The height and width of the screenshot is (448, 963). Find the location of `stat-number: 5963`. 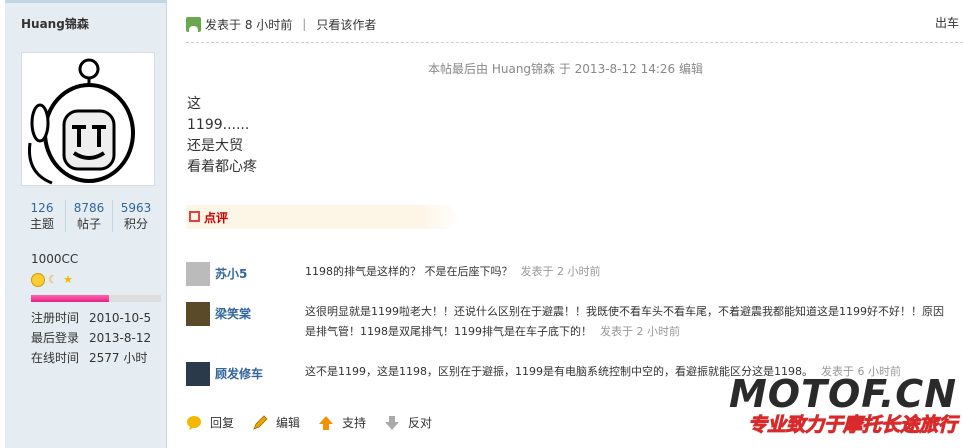

stat-number: 5963 is located at coordinates (136, 208).